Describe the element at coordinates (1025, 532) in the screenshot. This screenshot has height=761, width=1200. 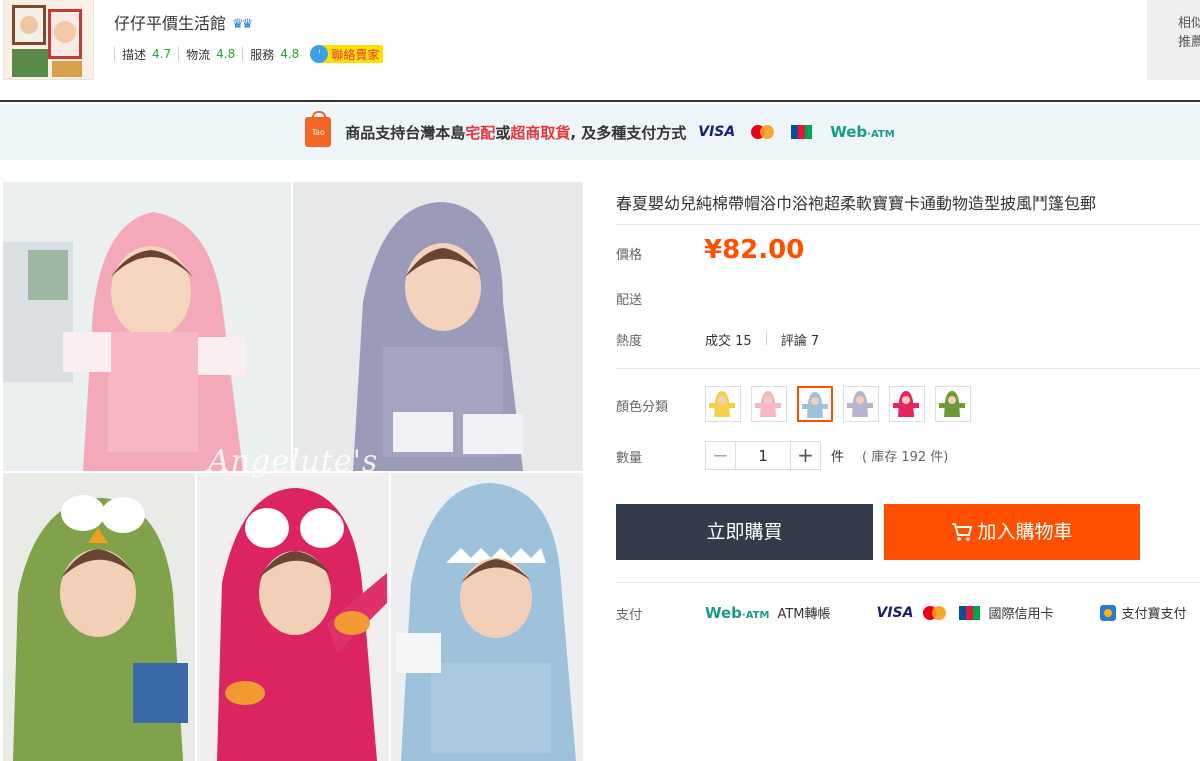
I see `add-to-cart-label: 加入購物車` at that location.